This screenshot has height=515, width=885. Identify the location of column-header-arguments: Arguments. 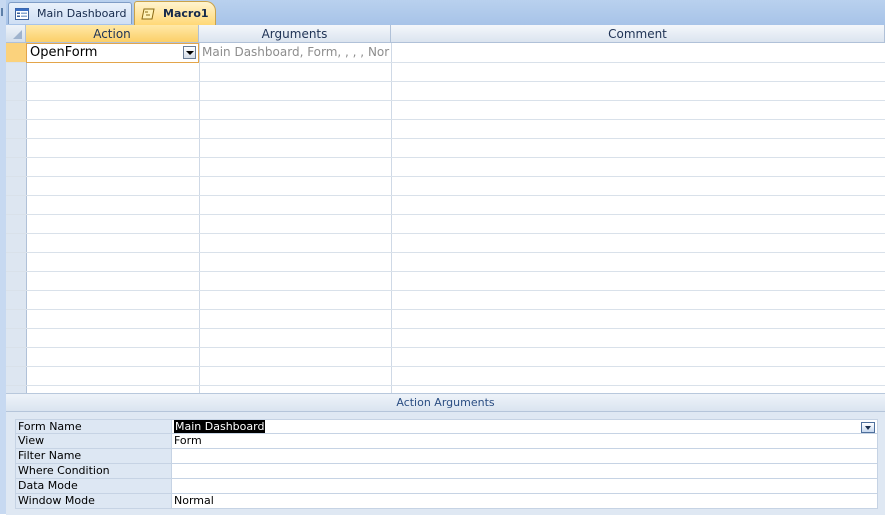
(295, 34).